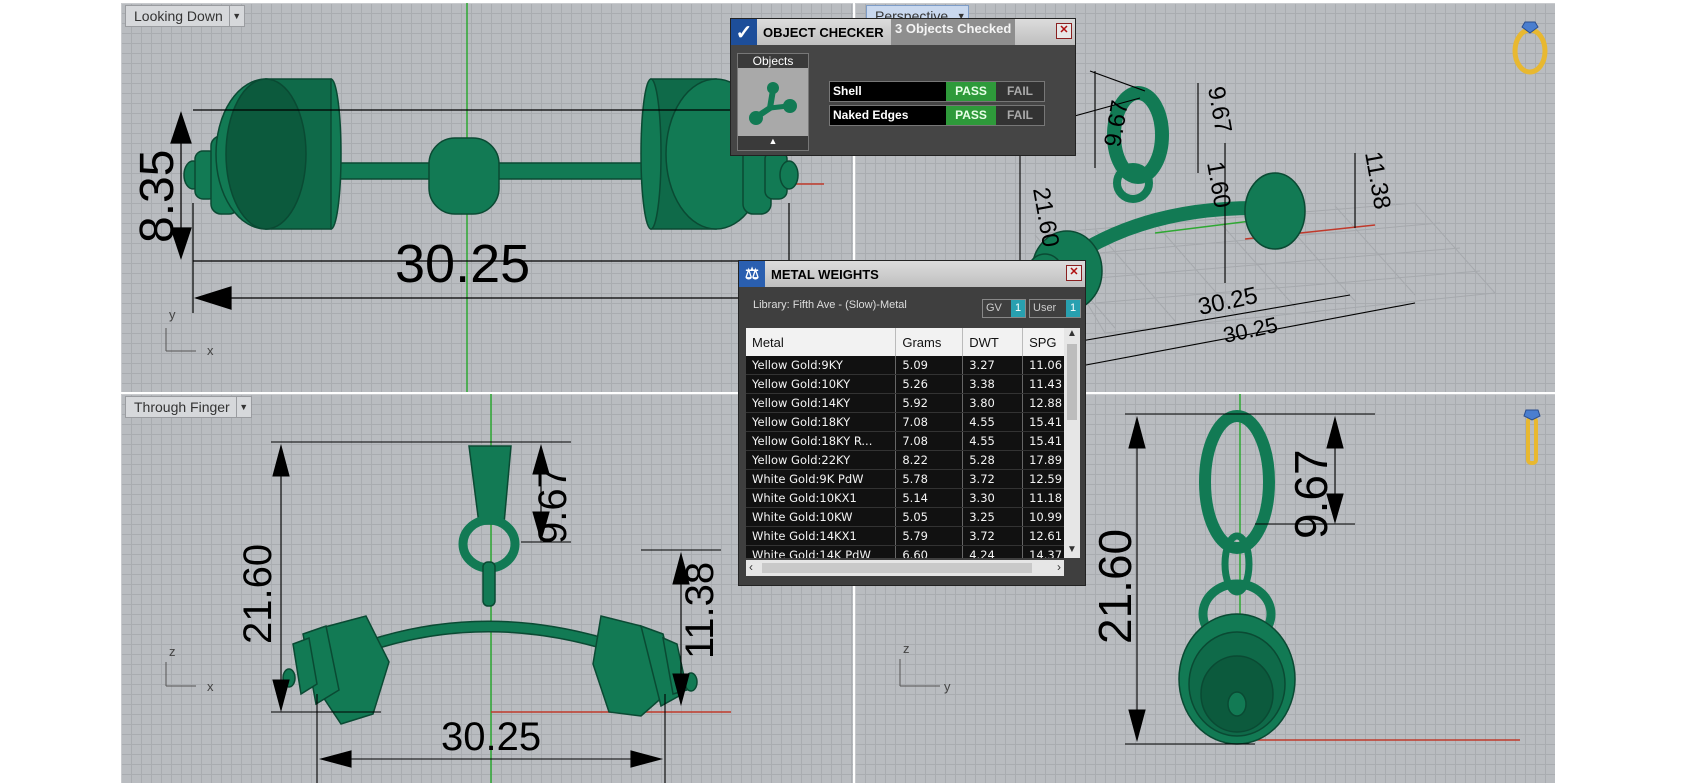 The image size is (1685, 783). What do you see at coordinates (905, 498) in the screenshot?
I see `table-row: White Gold:10KX1 5.14 3.30 11.18` at bounding box center [905, 498].